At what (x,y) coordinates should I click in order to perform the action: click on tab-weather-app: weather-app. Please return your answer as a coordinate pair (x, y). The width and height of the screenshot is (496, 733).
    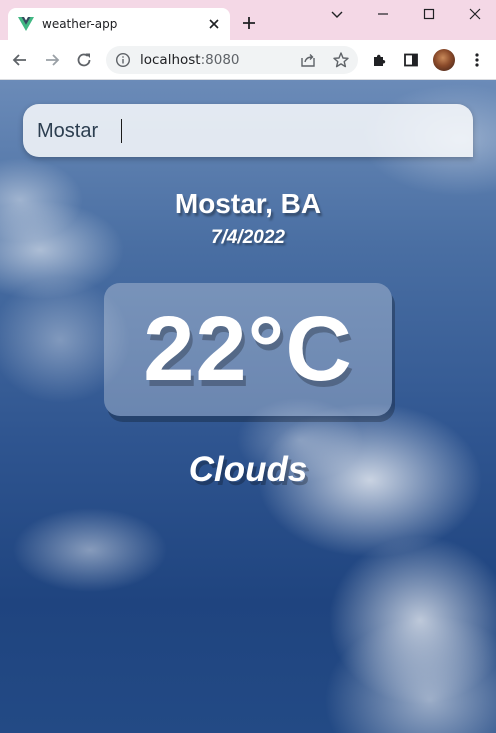
    Looking at the image, I should click on (119, 24).